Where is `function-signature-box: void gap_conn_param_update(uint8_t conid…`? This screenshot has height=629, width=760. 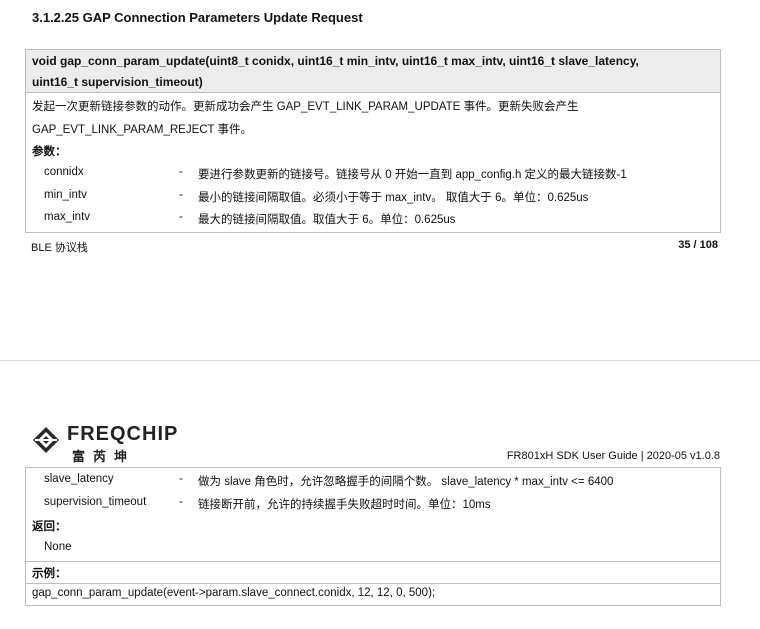 function-signature-box: void gap_conn_param_update(uint8_t conid… is located at coordinates (373, 71).